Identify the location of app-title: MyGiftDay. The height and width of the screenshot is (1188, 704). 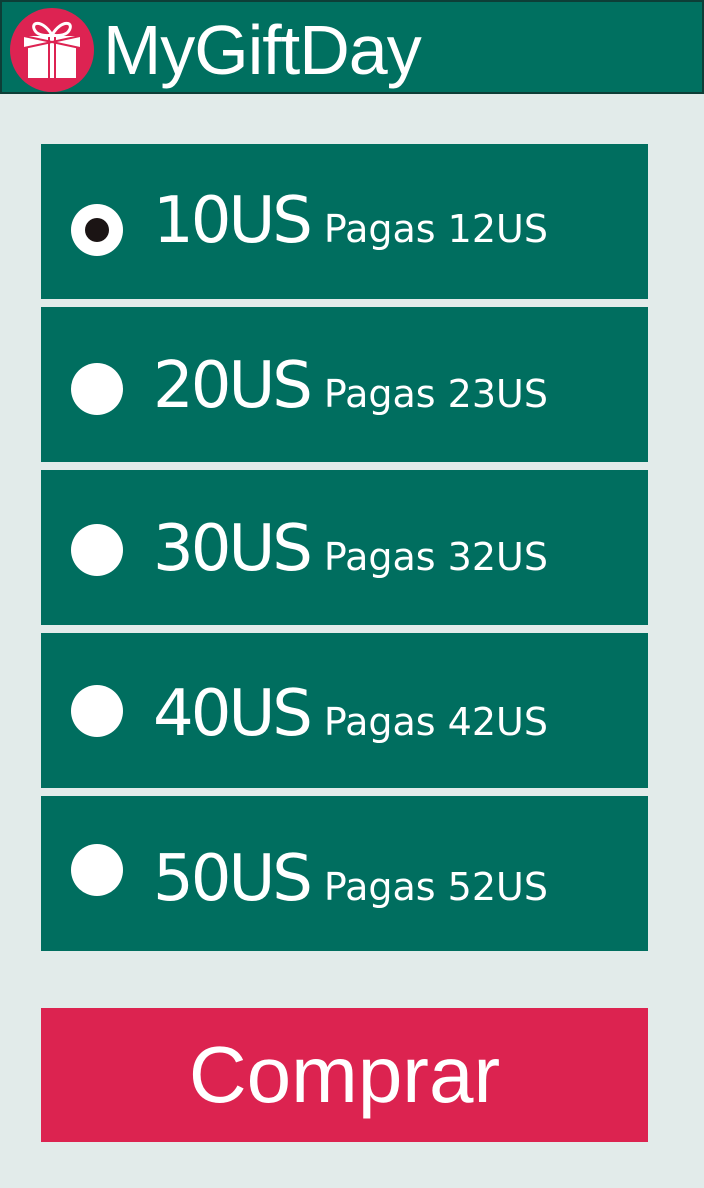
(262, 50).